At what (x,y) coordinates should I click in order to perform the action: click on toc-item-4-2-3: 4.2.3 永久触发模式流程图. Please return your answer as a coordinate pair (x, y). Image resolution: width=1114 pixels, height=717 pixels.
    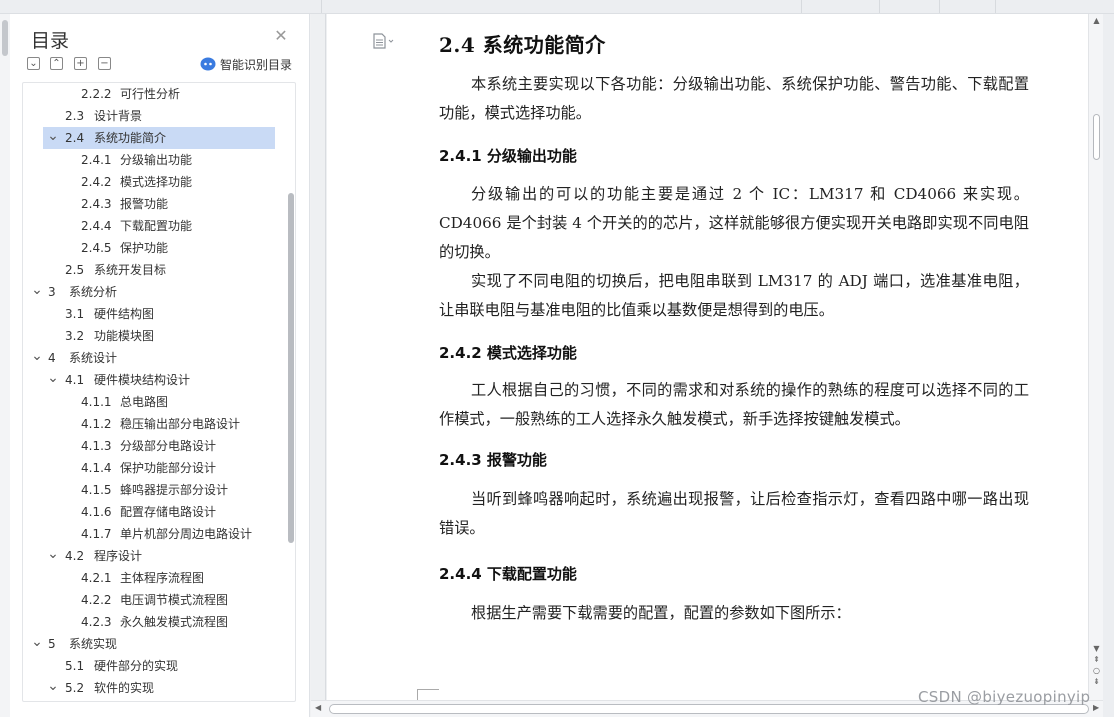
    Looking at the image, I should click on (154, 622).